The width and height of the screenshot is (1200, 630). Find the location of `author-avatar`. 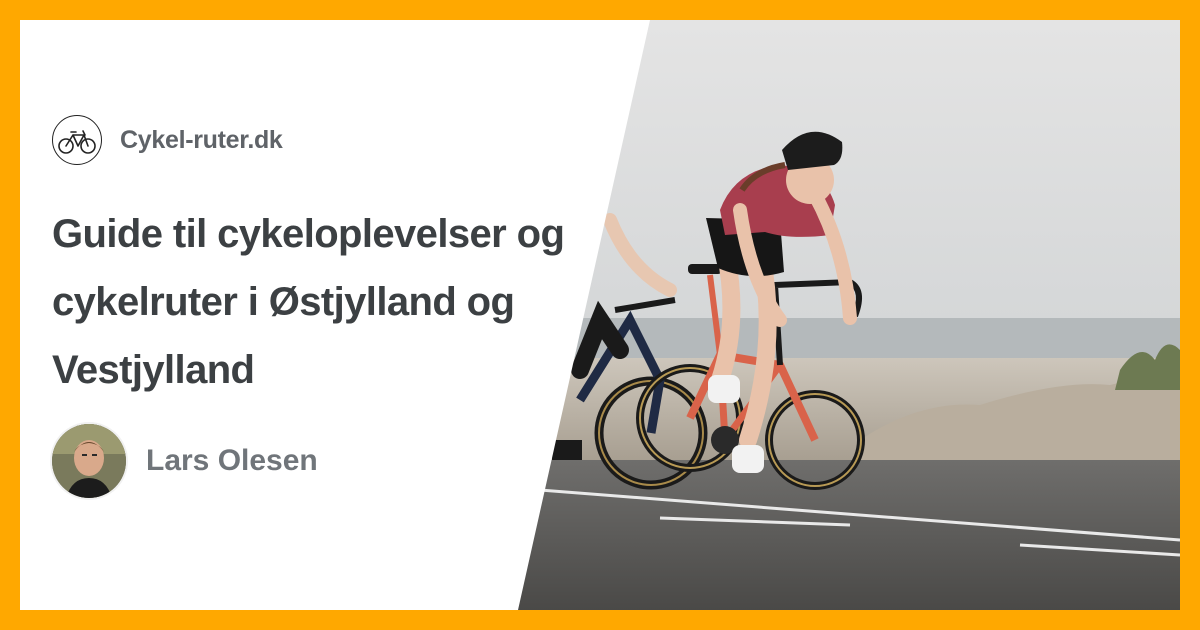

author-avatar is located at coordinates (89, 461).